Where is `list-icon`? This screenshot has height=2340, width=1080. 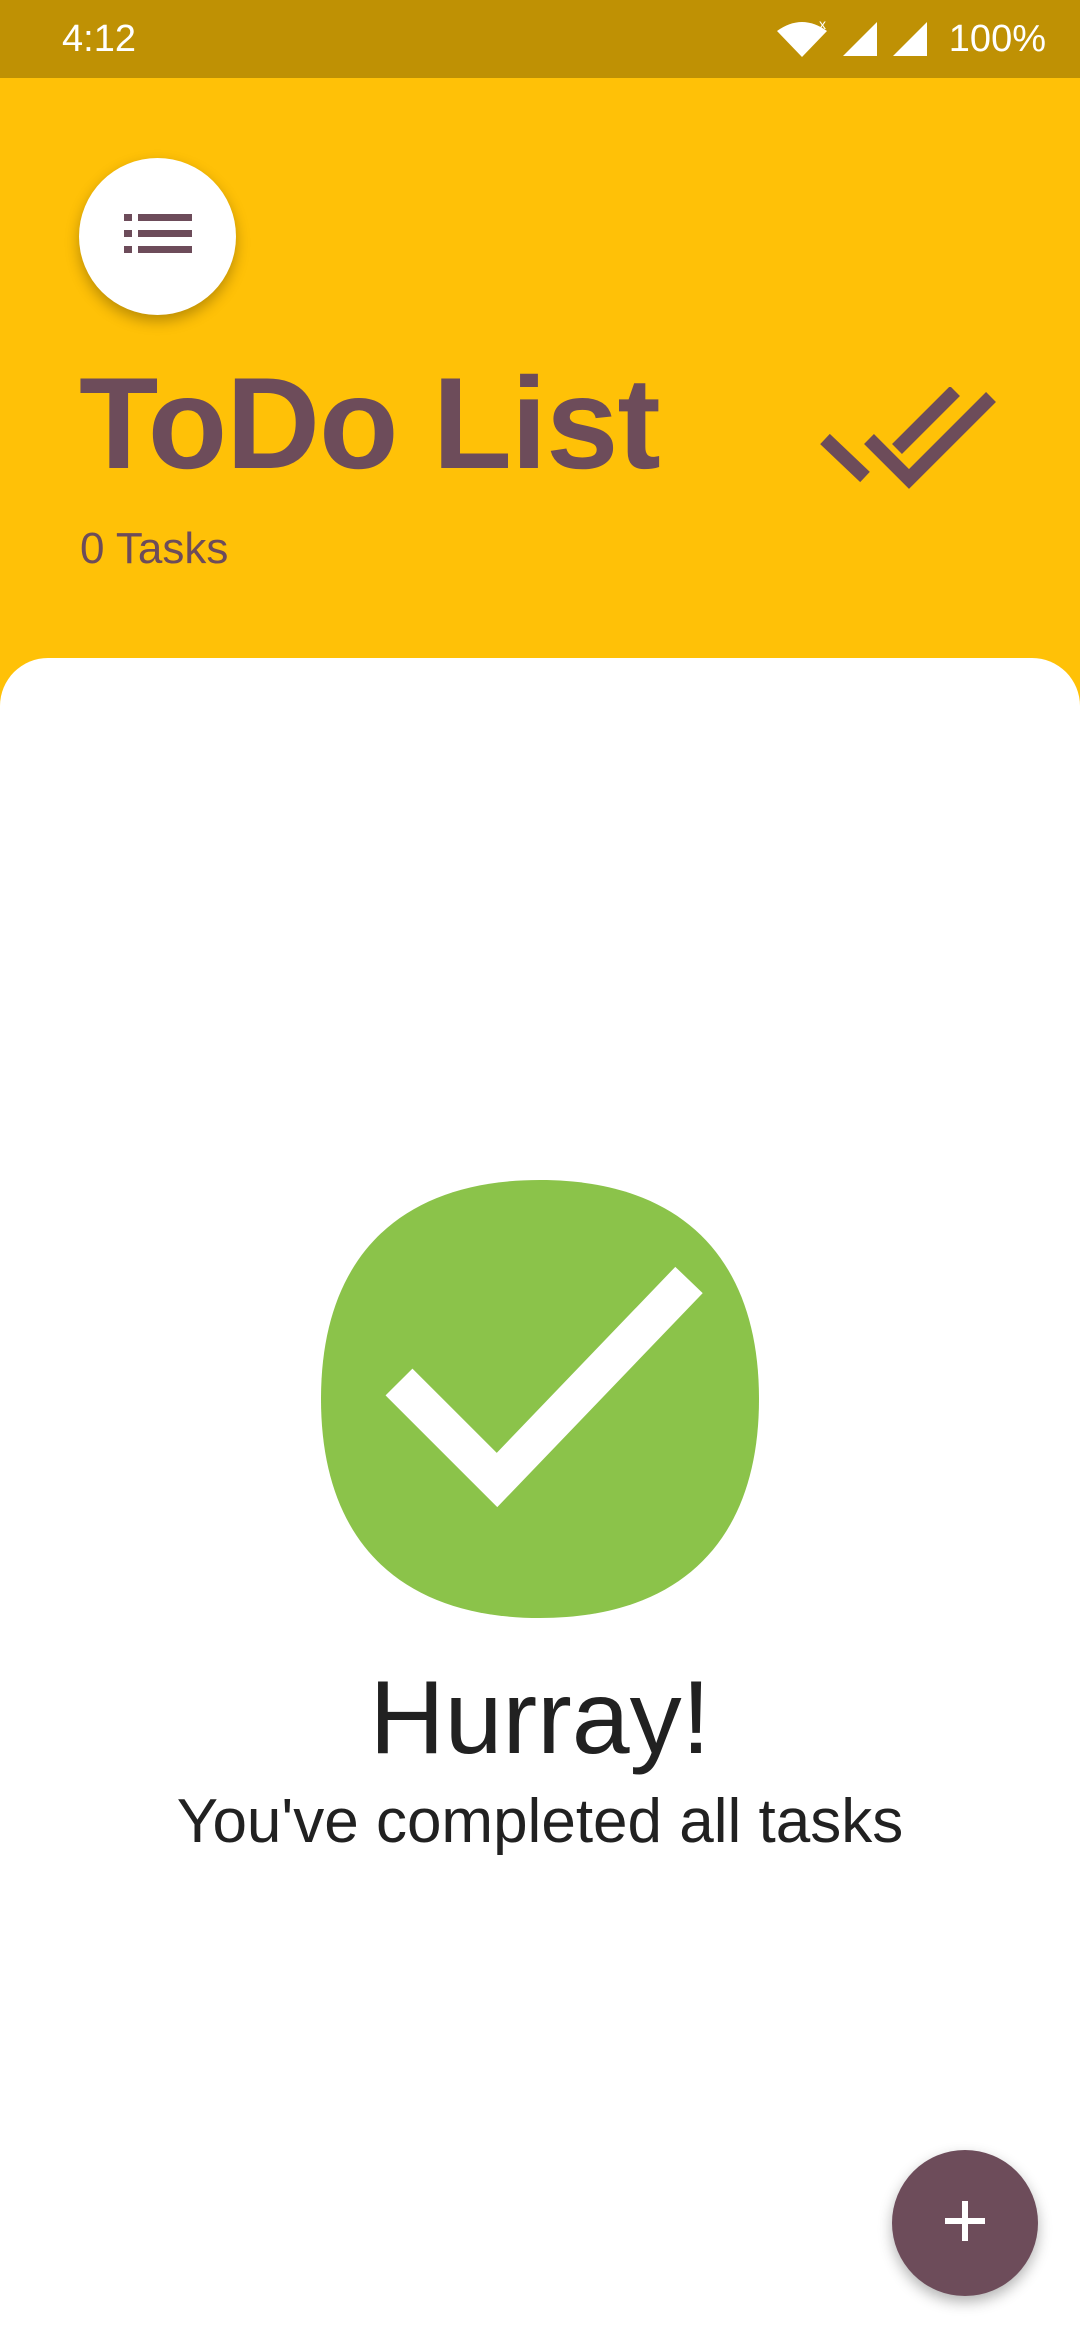 list-icon is located at coordinates (158, 236).